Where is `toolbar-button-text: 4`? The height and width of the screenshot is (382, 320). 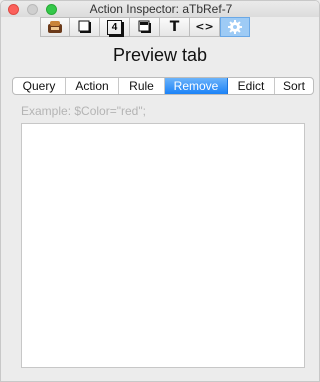 toolbar-button-text: 4 is located at coordinates (115, 27).